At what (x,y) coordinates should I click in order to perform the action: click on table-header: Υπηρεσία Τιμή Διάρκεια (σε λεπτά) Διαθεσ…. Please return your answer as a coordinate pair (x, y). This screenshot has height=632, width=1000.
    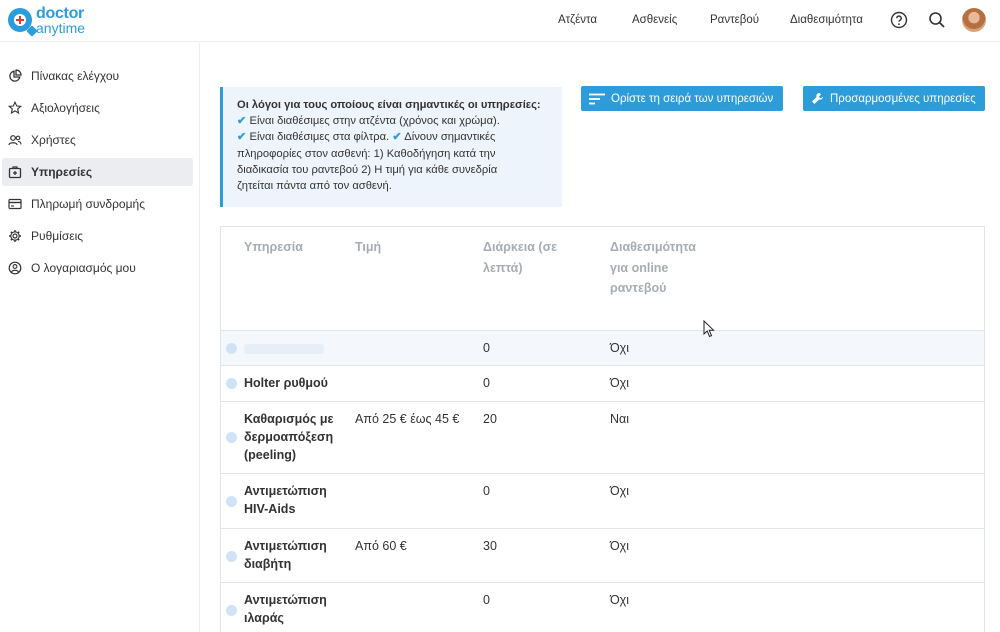
    Looking at the image, I should click on (602, 279).